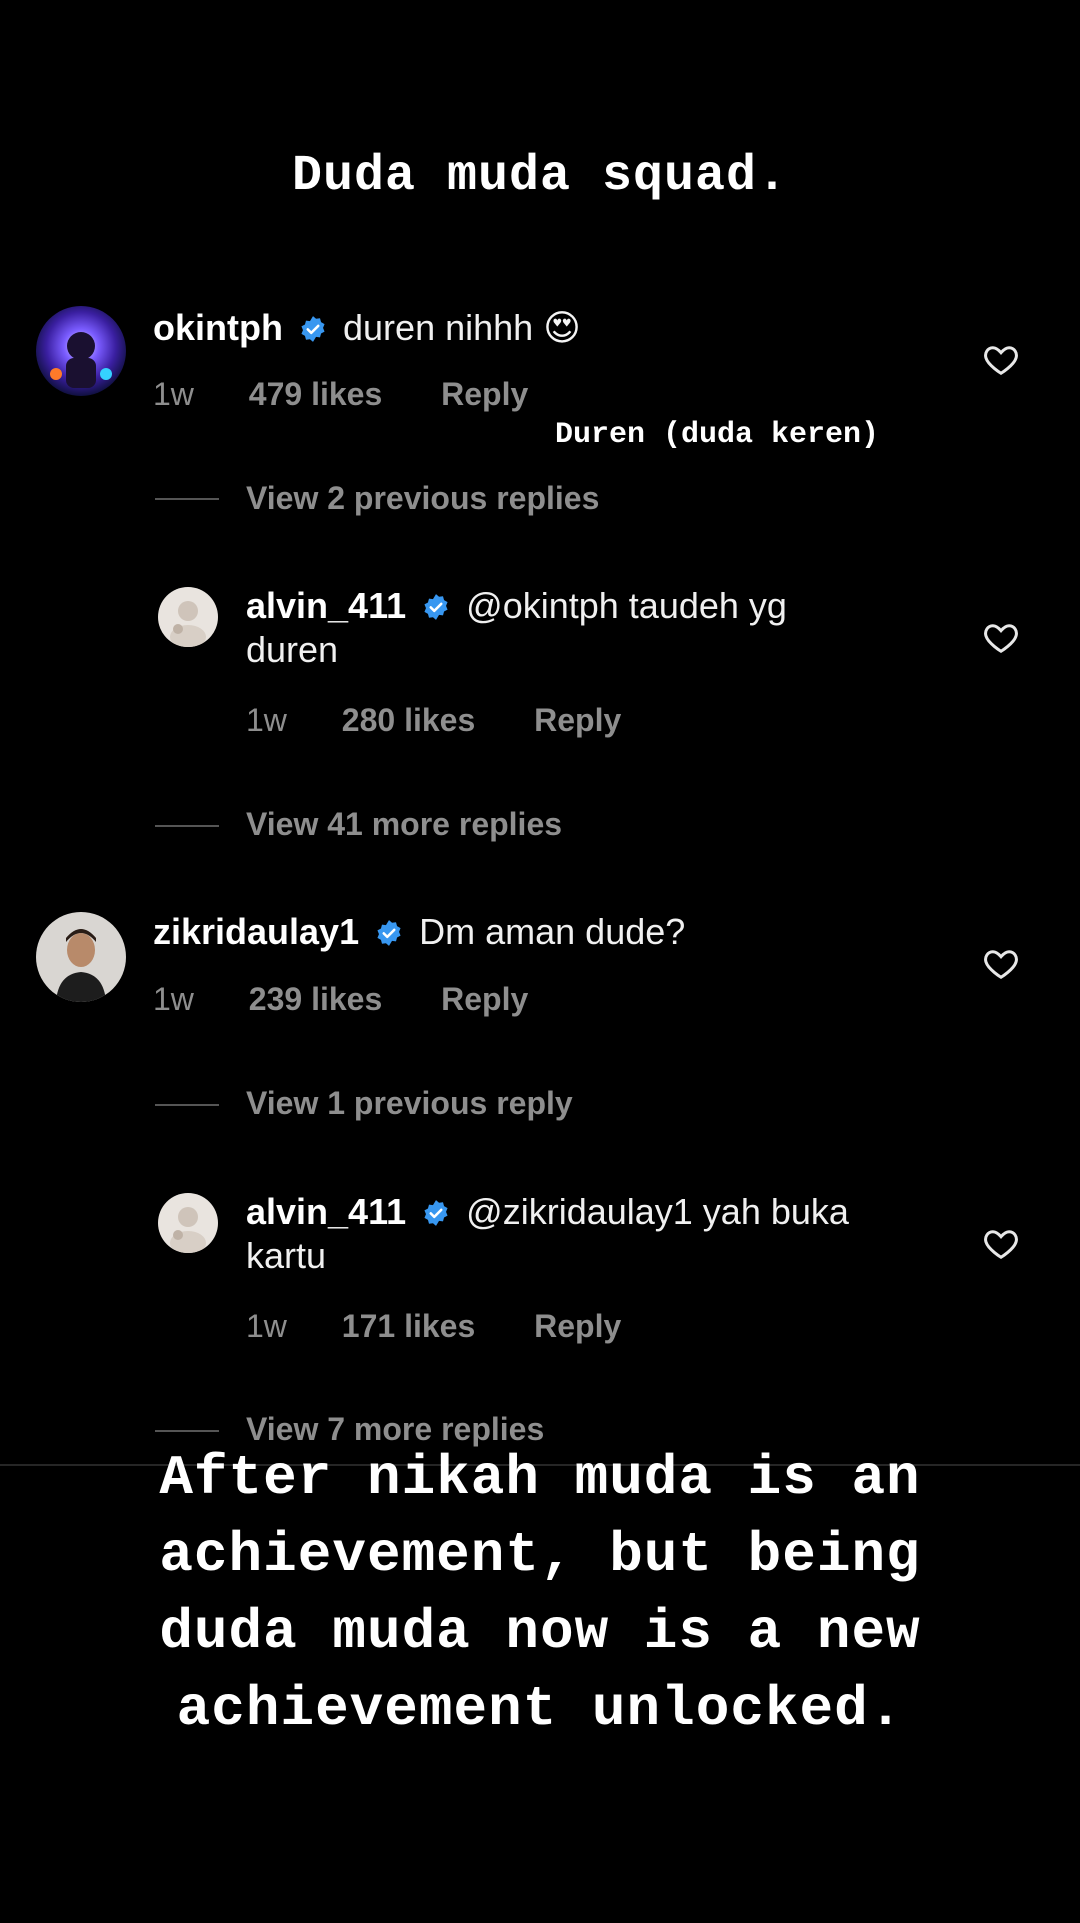  I want to click on reply-text: @okintph taudeh yg, so click(626, 605).